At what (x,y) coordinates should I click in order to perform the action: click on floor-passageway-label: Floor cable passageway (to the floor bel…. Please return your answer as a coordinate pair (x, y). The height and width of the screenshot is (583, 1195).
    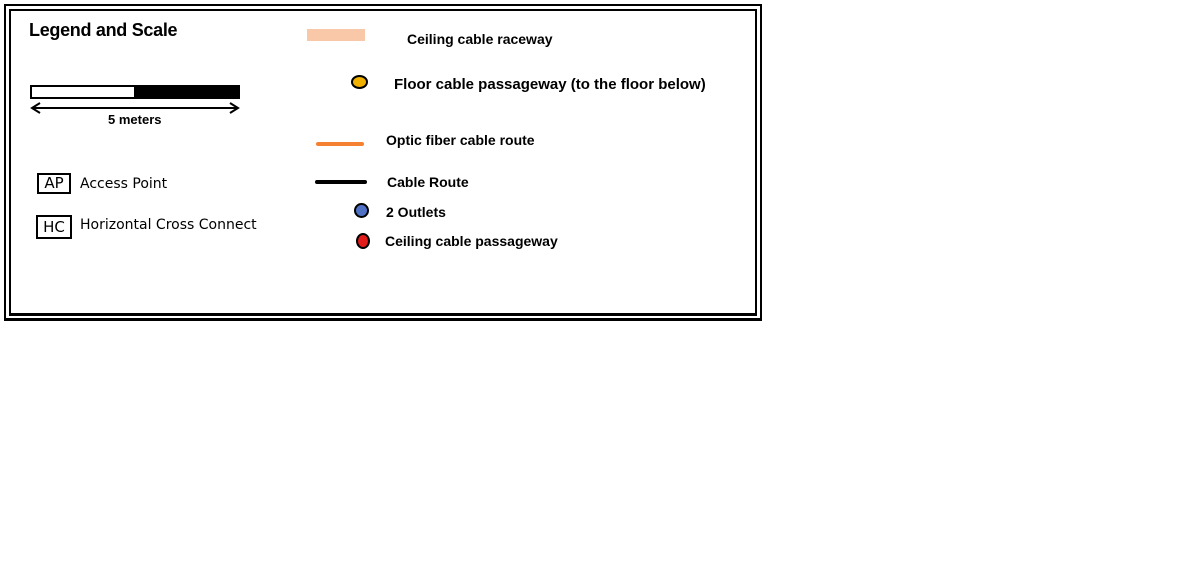
    Looking at the image, I should click on (550, 84).